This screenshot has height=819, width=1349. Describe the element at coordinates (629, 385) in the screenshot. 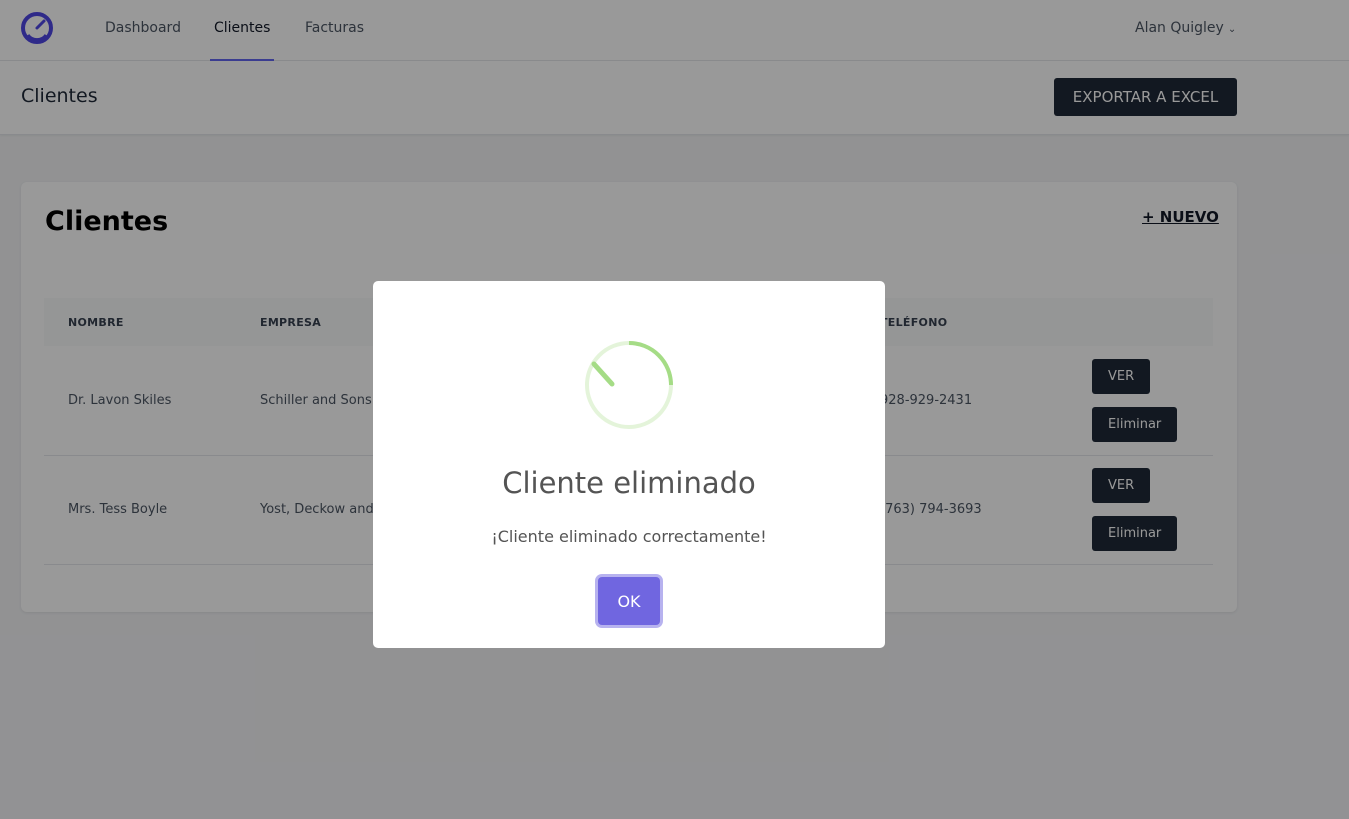

I see `success-check-icon` at that location.